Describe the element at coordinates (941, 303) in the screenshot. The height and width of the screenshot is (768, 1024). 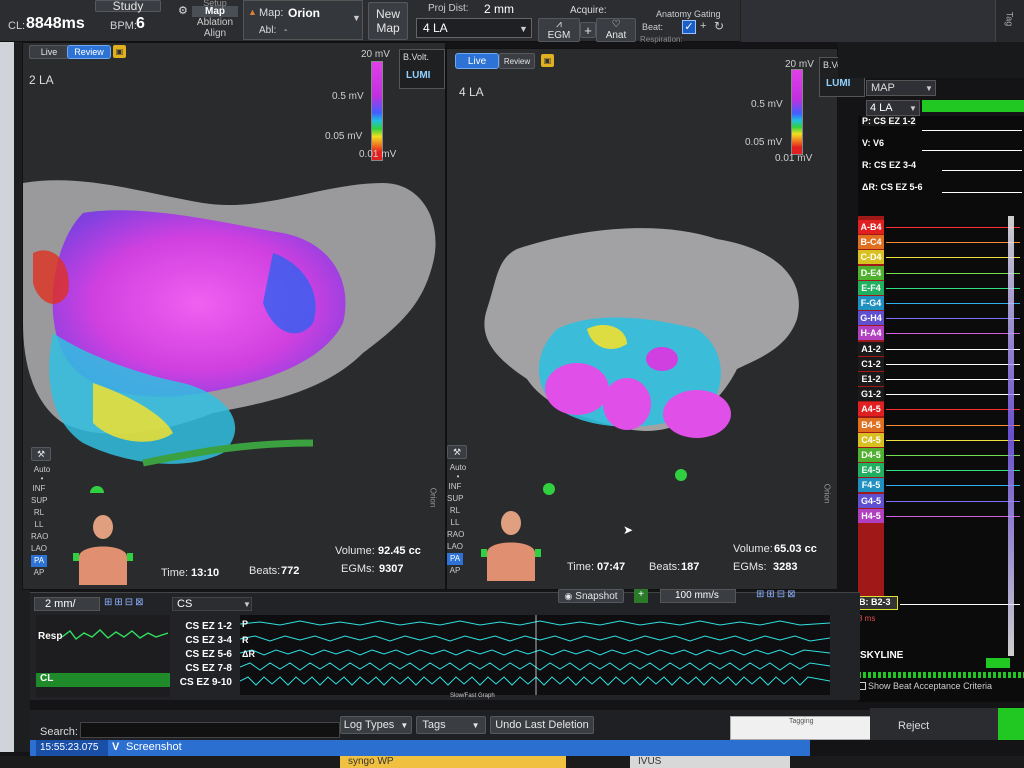
I see `channel-row: F-G4` at that location.